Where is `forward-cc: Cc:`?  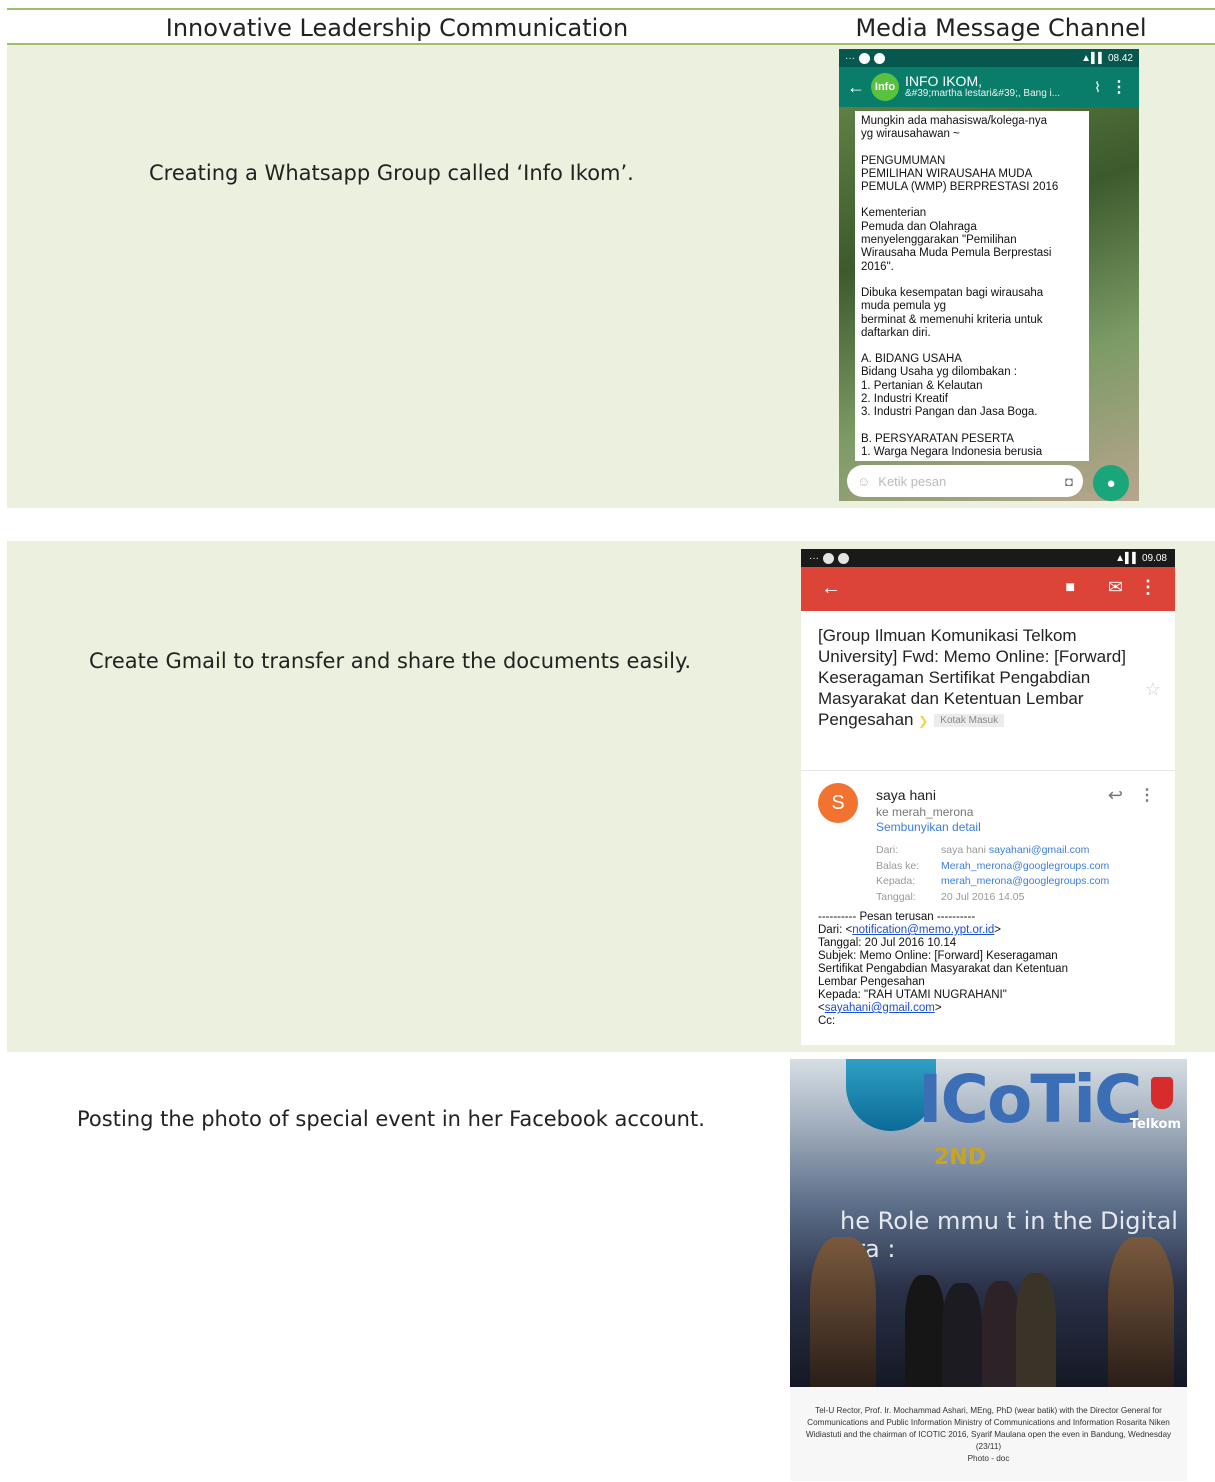
forward-cc: Cc: is located at coordinates (827, 1021).